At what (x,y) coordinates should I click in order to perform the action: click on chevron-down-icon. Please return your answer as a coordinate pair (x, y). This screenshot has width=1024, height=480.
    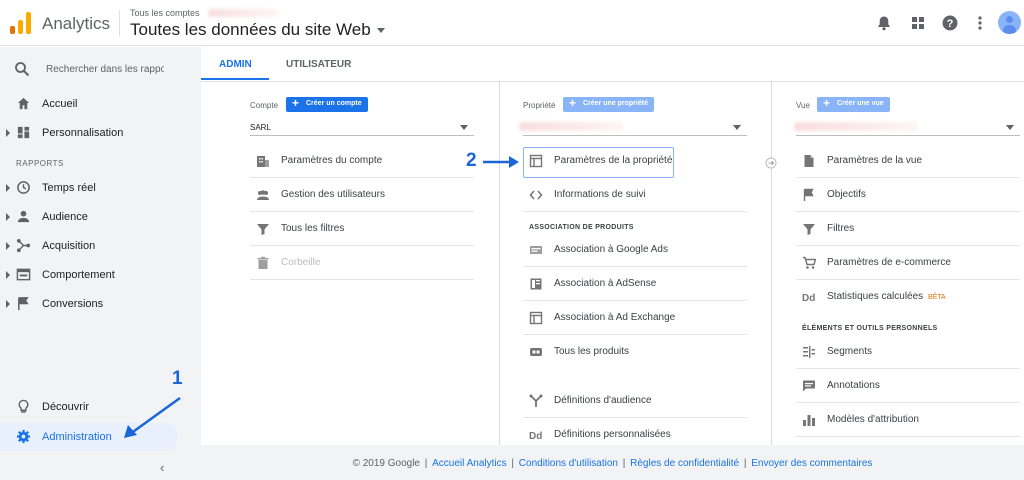
    Looking at the image, I should click on (464, 127).